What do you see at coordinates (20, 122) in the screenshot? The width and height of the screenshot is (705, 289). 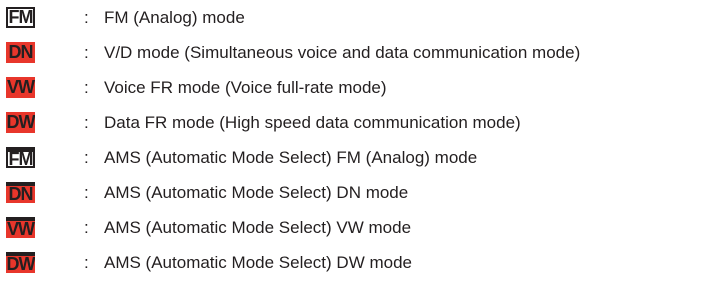 I see `dw-mode-icon: DW` at bounding box center [20, 122].